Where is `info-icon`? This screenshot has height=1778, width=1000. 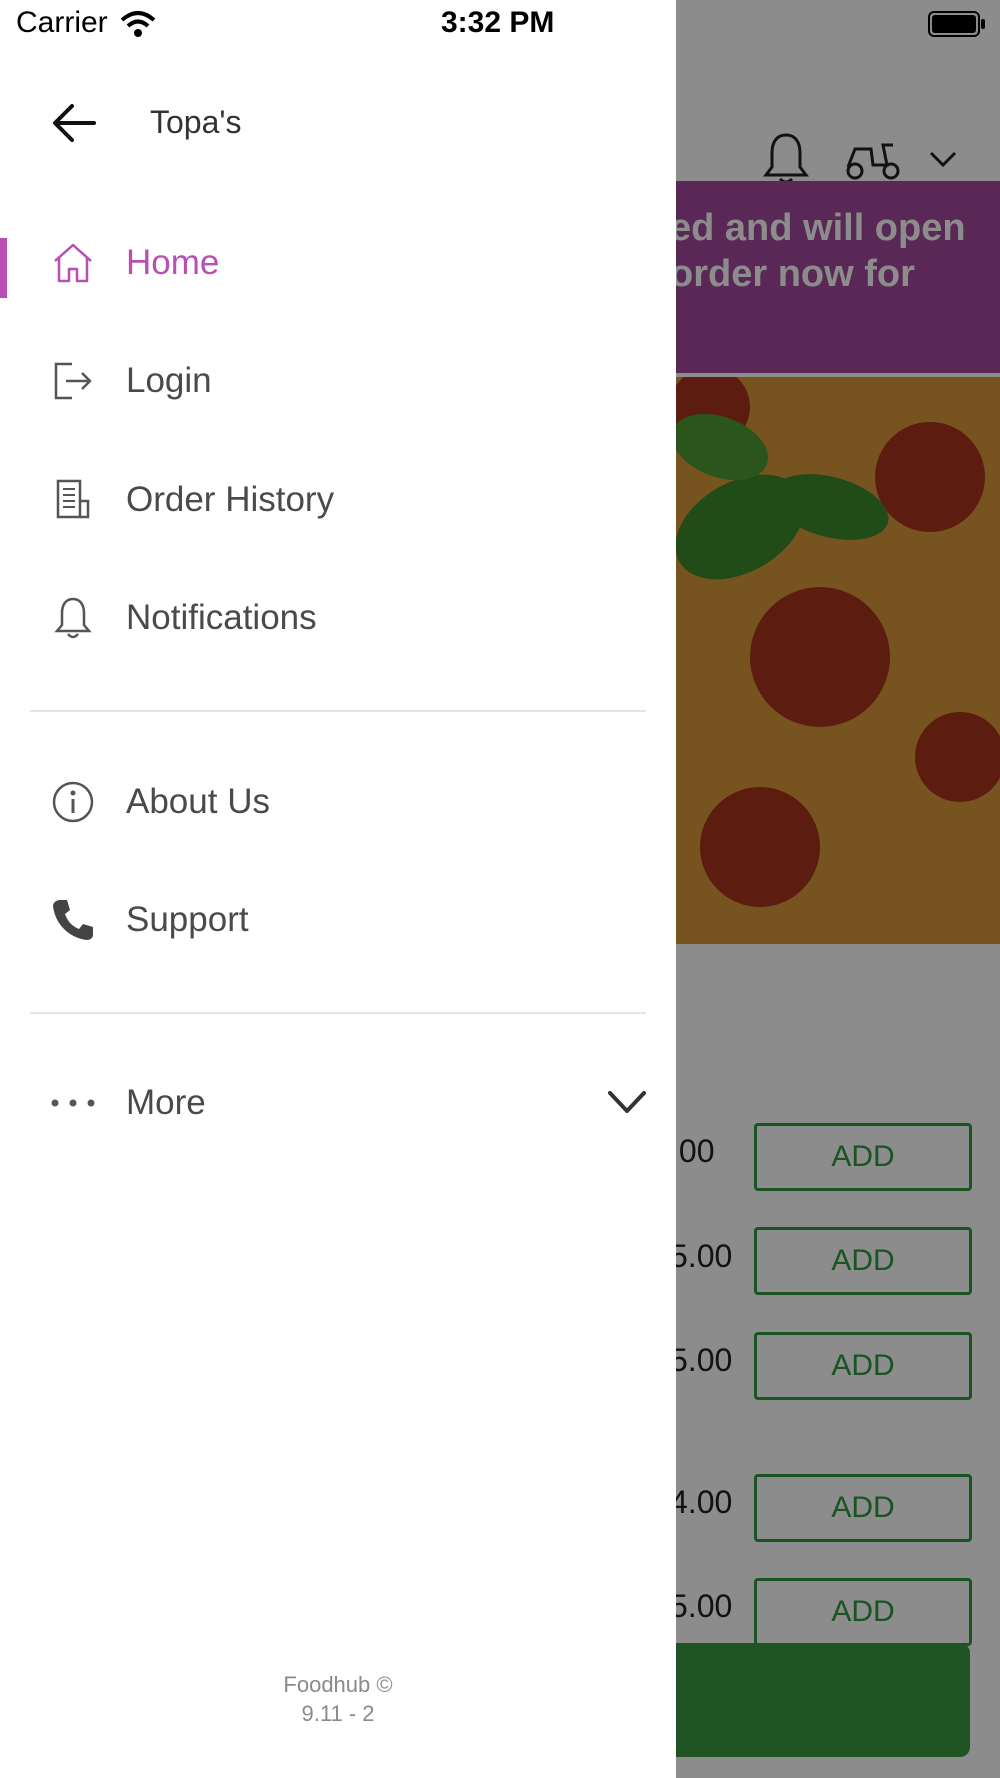 info-icon is located at coordinates (73, 802).